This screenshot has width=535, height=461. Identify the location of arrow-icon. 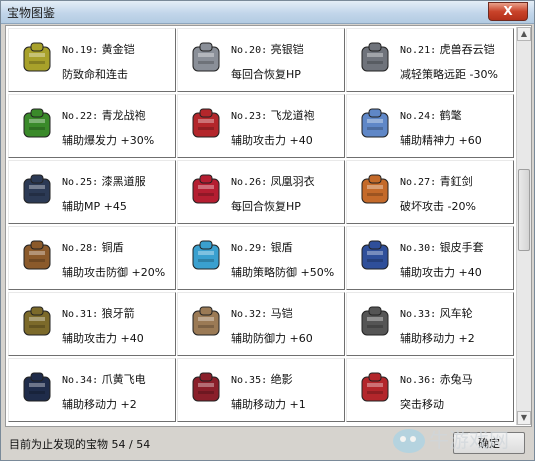
(37, 321).